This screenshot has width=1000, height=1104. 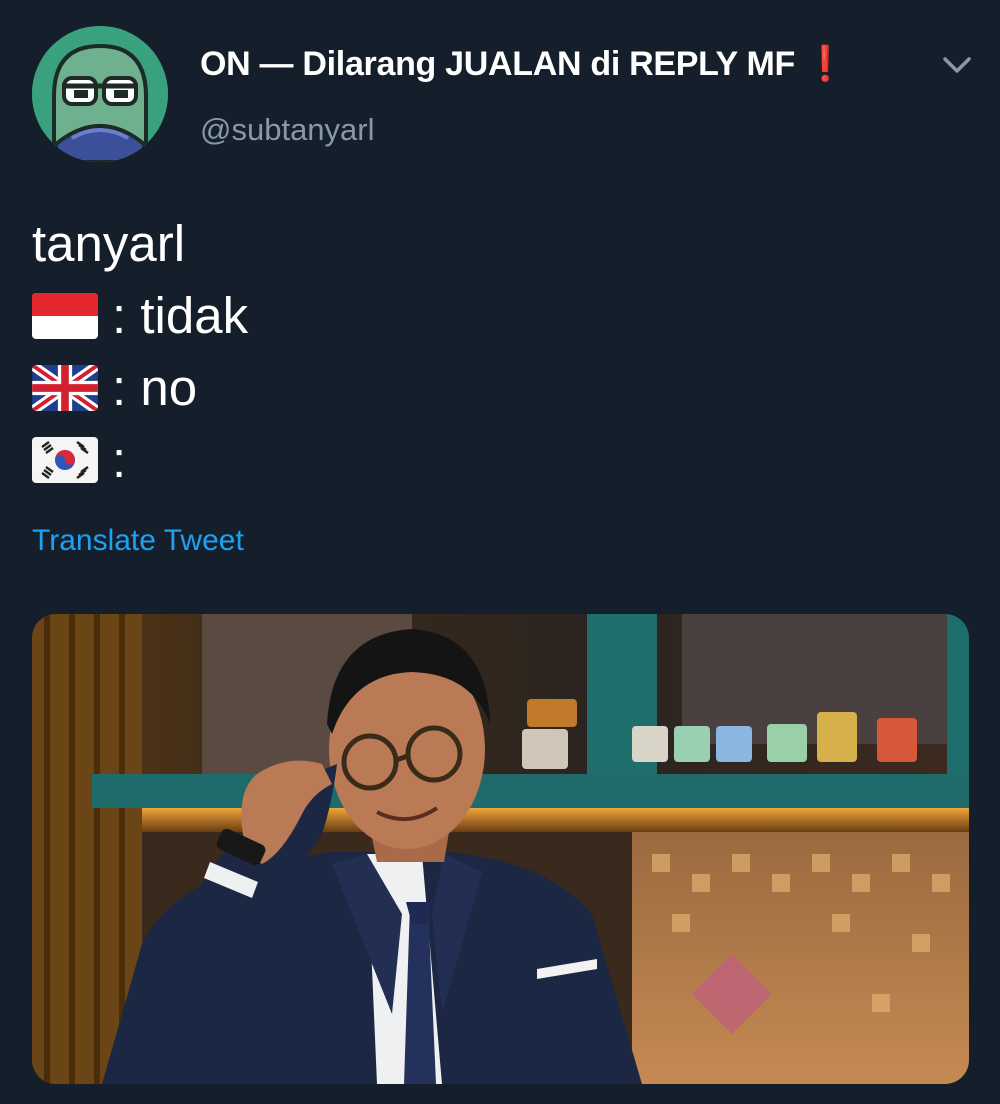 What do you see at coordinates (287, 130) in the screenshot?
I see `author-handle: @subtanyarl` at bounding box center [287, 130].